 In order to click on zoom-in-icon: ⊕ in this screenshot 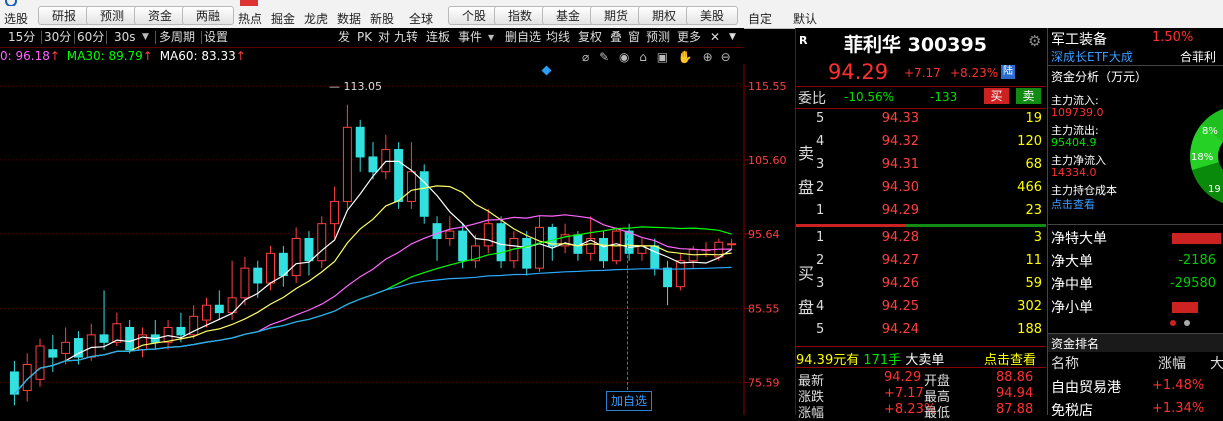, I will do `click(708, 57)`.